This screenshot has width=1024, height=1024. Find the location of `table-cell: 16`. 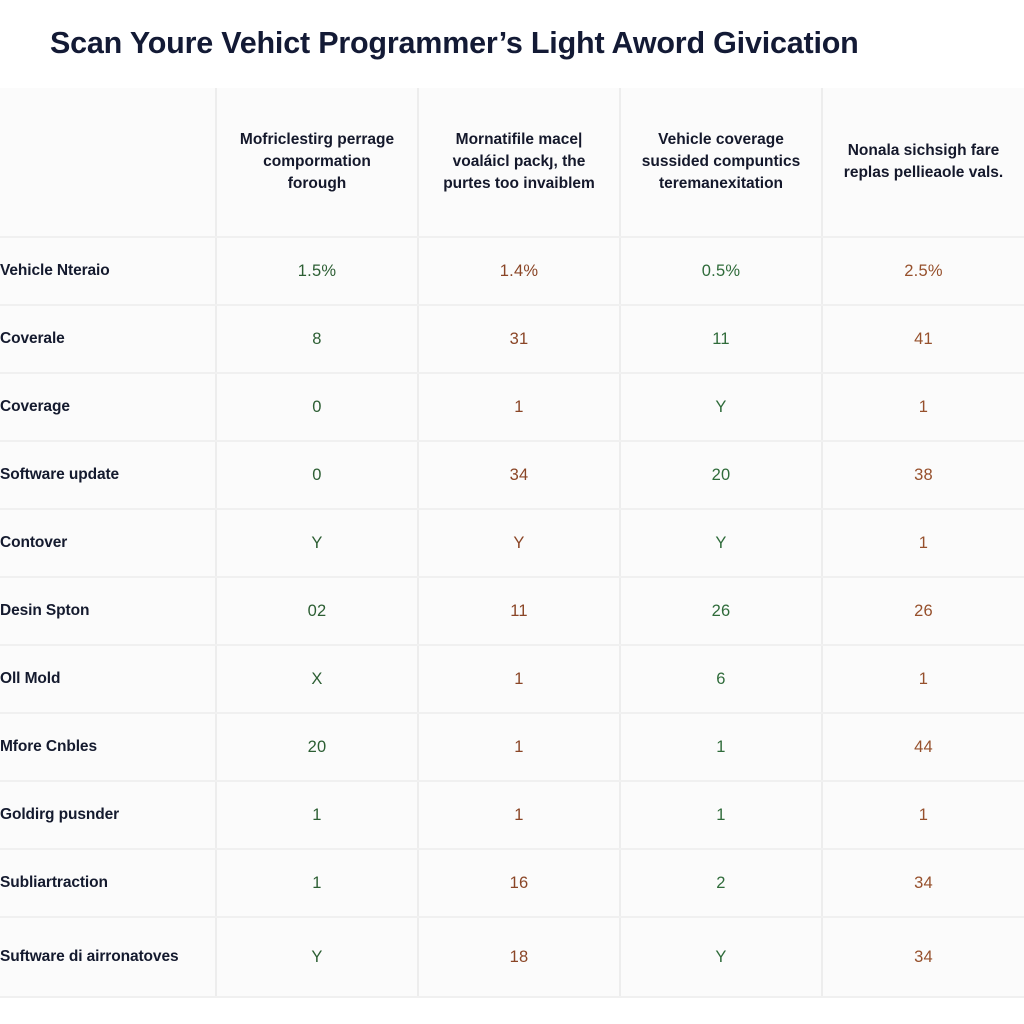

table-cell: 16 is located at coordinates (519, 883).